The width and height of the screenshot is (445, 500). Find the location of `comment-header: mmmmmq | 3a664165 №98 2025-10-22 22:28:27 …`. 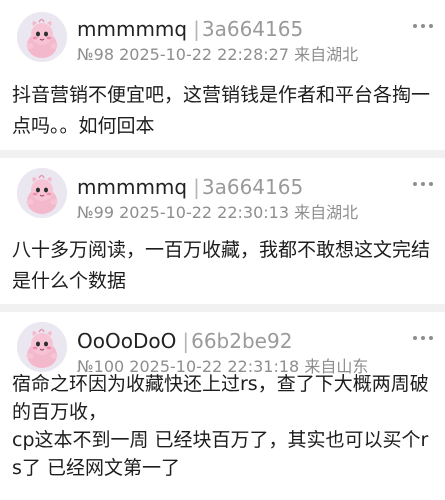

comment-header: mmmmmq | 3a664165 №98 2025-10-22 22:28:27 … is located at coordinates (222, 32).